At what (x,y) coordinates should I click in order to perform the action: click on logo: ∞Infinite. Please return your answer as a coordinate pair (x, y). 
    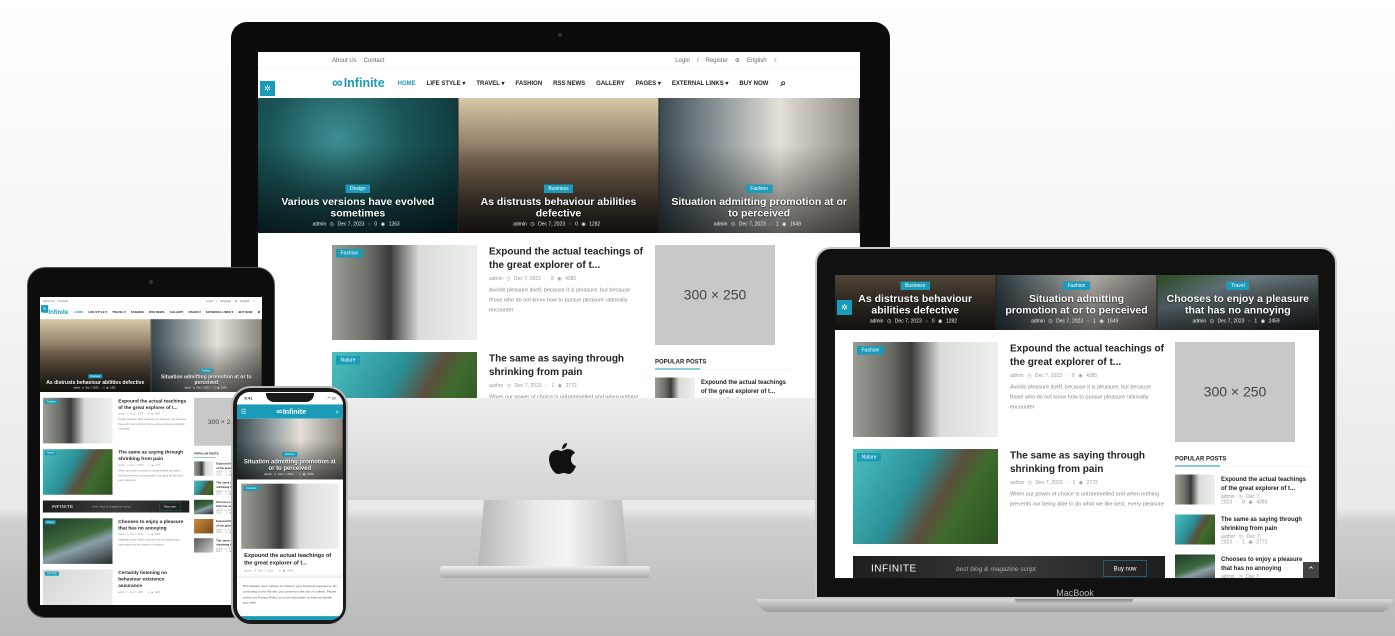
    Looking at the image, I should click on (358, 83).